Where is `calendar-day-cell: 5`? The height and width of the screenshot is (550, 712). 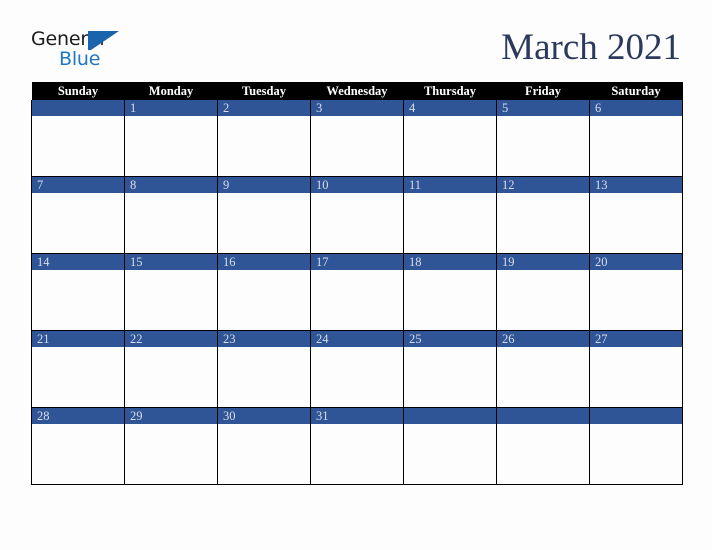 calendar-day-cell: 5 is located at coordinates (543, 138).